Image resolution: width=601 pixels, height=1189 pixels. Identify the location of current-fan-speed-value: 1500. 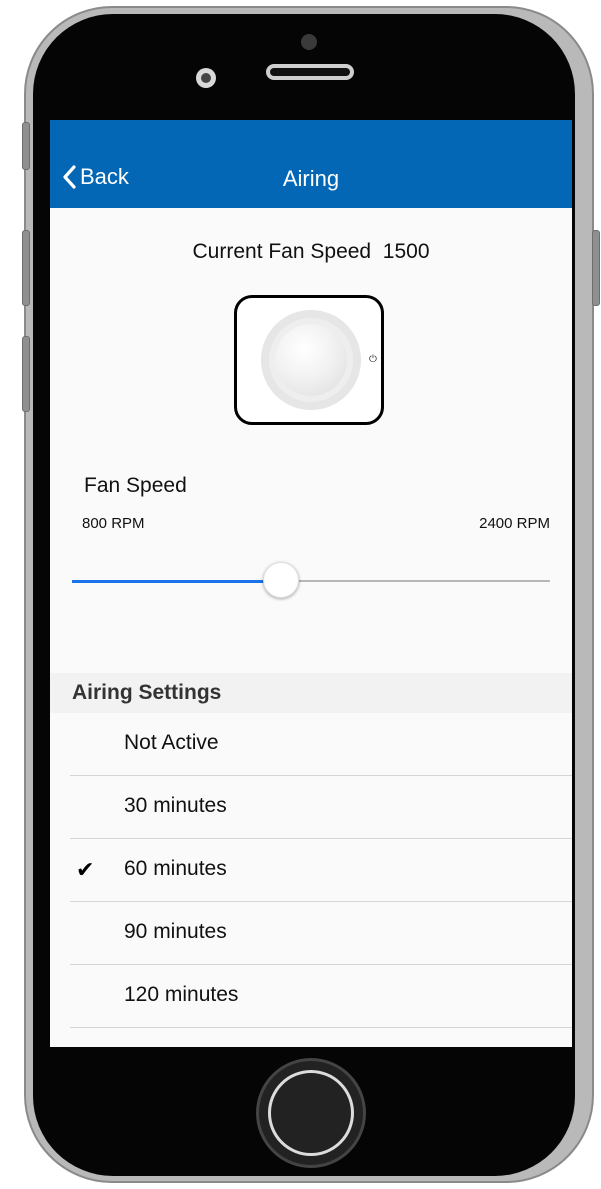
(406, 251).